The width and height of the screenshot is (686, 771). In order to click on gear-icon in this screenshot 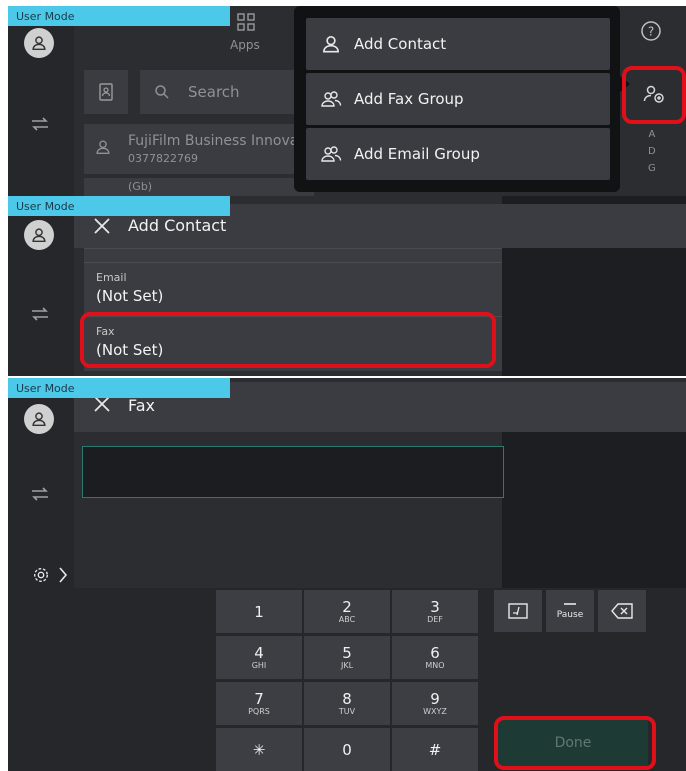, I will do `click(41, 575)`.